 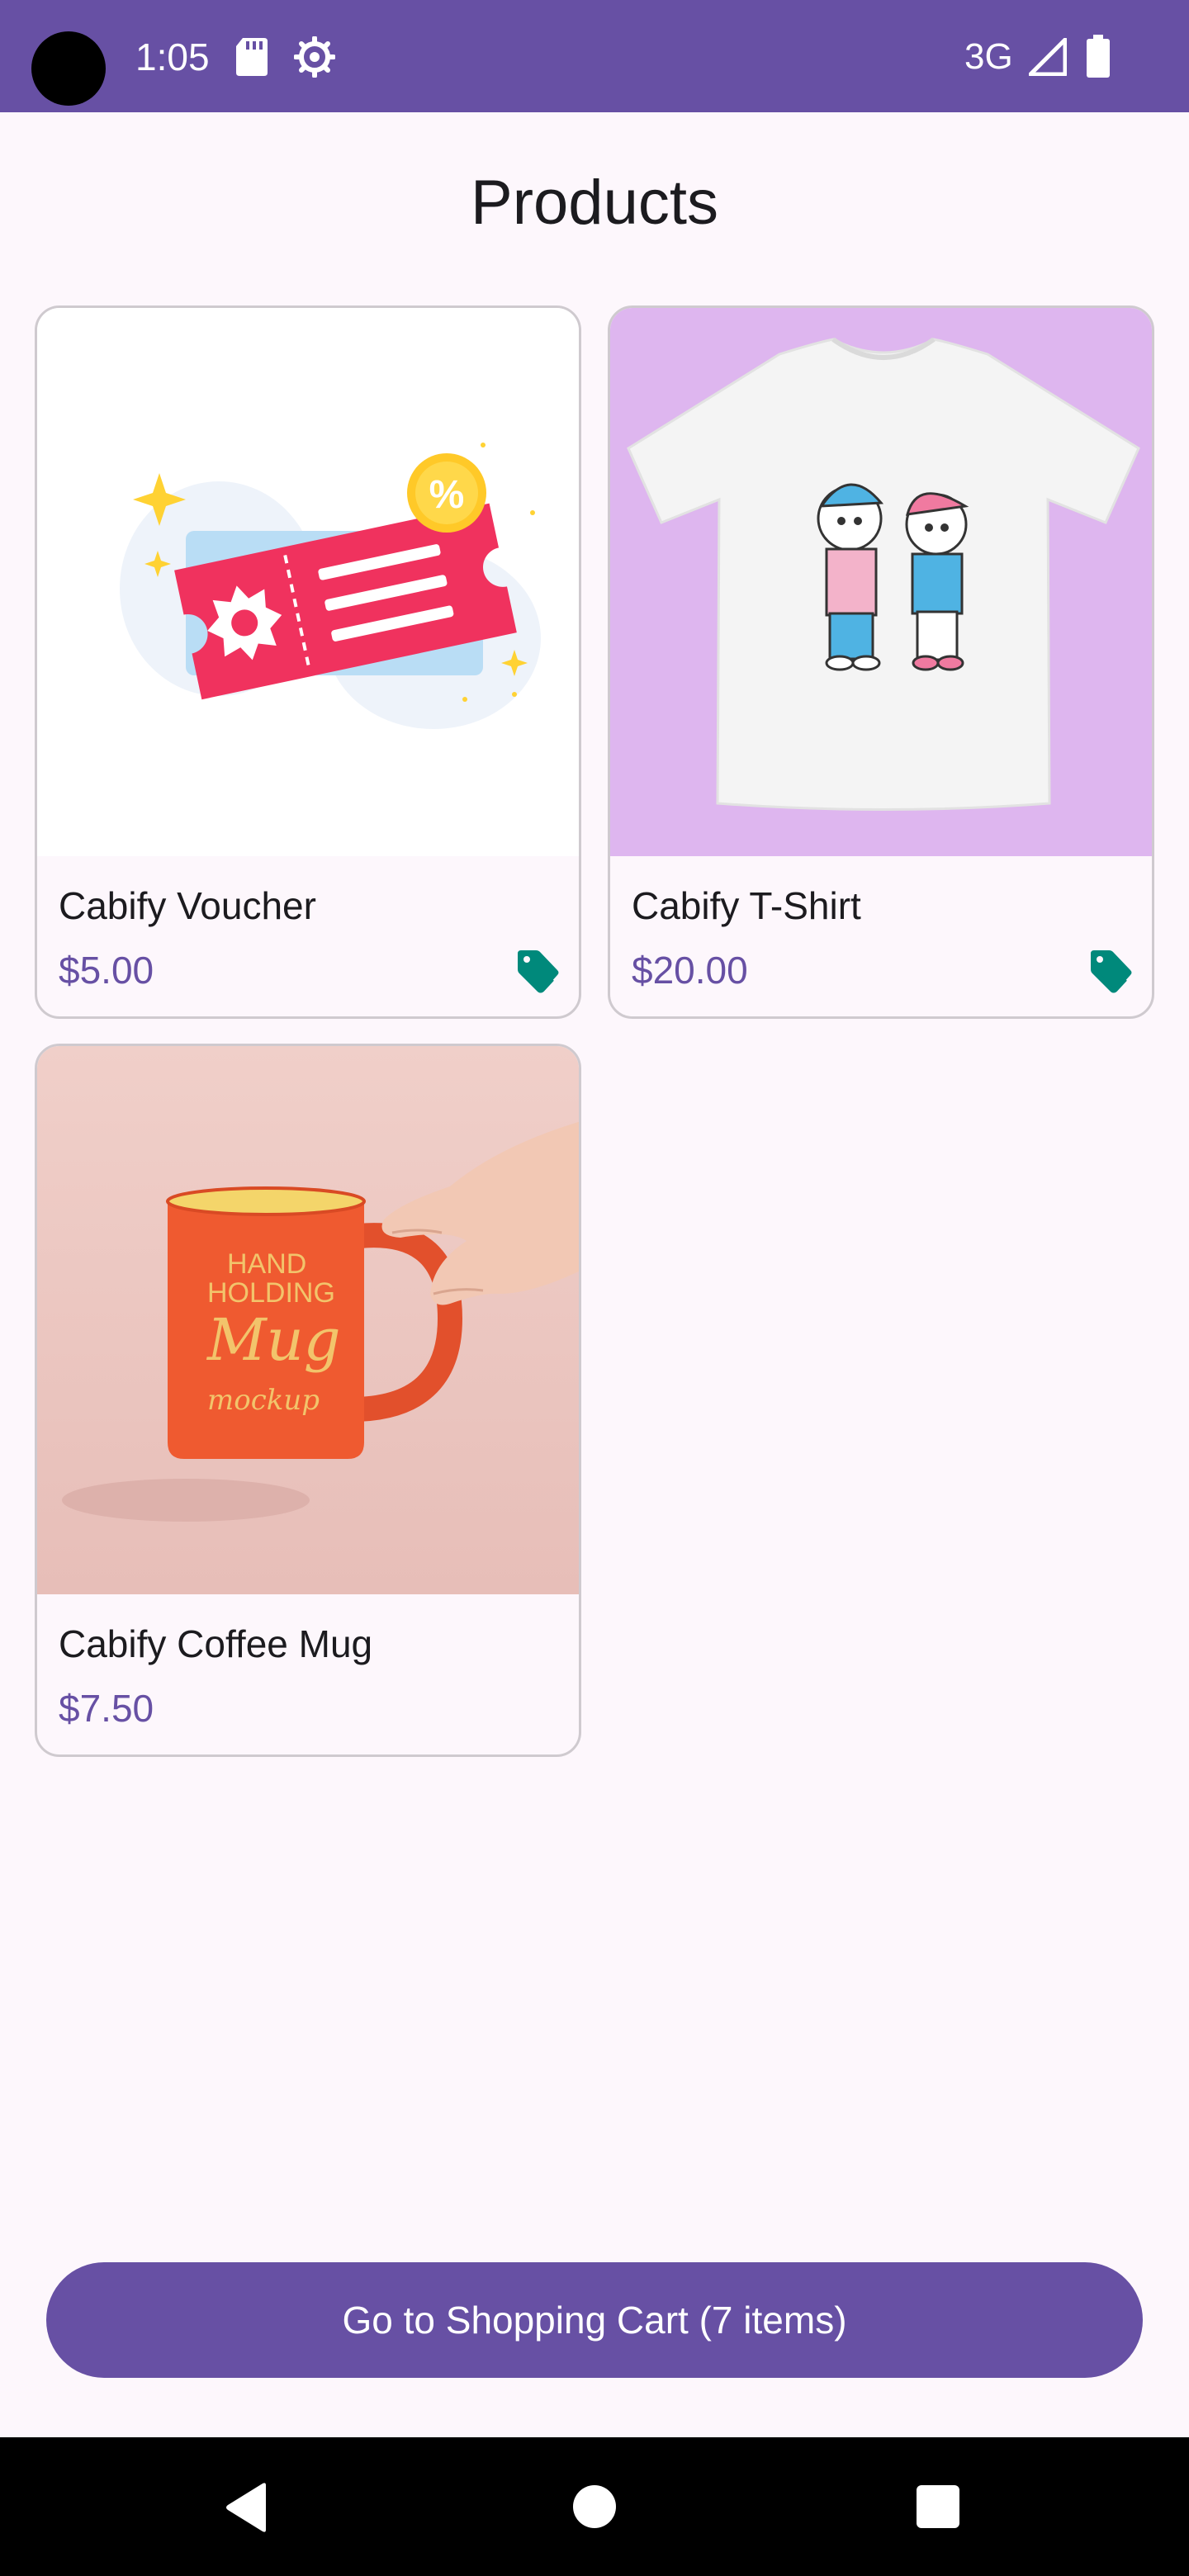 What do you see at coordinates (594, 56) in the screenshot?
I see `status-bar: 1:05 3G` at bounding box center [594, 56].